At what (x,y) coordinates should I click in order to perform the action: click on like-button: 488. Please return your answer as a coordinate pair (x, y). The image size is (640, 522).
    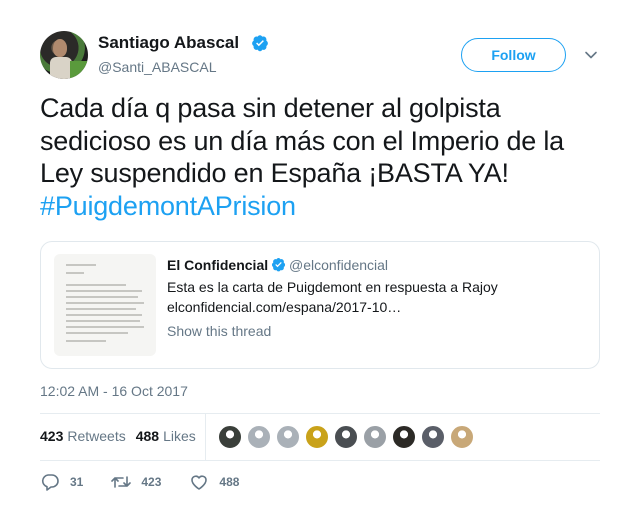
    Looking at the image, I should click on (214, 482).